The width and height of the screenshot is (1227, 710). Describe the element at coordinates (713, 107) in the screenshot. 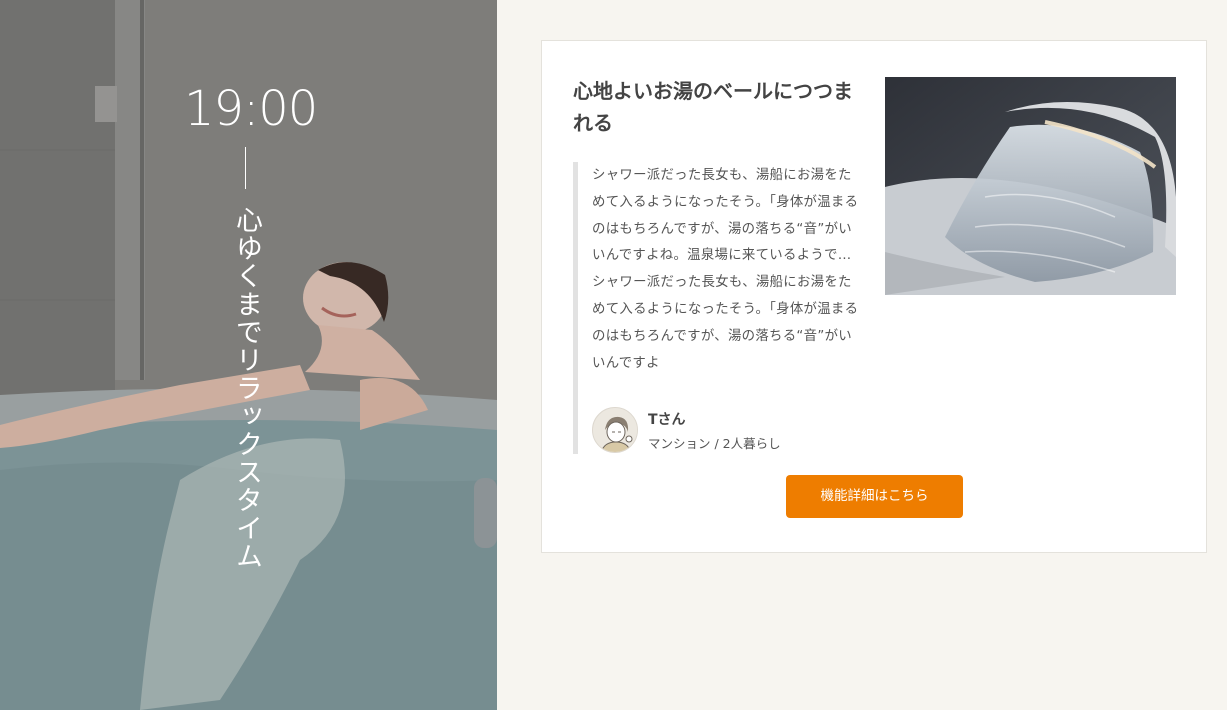

I see `card-headline: 心地よいお湯のベールにつつまれる` at that location.